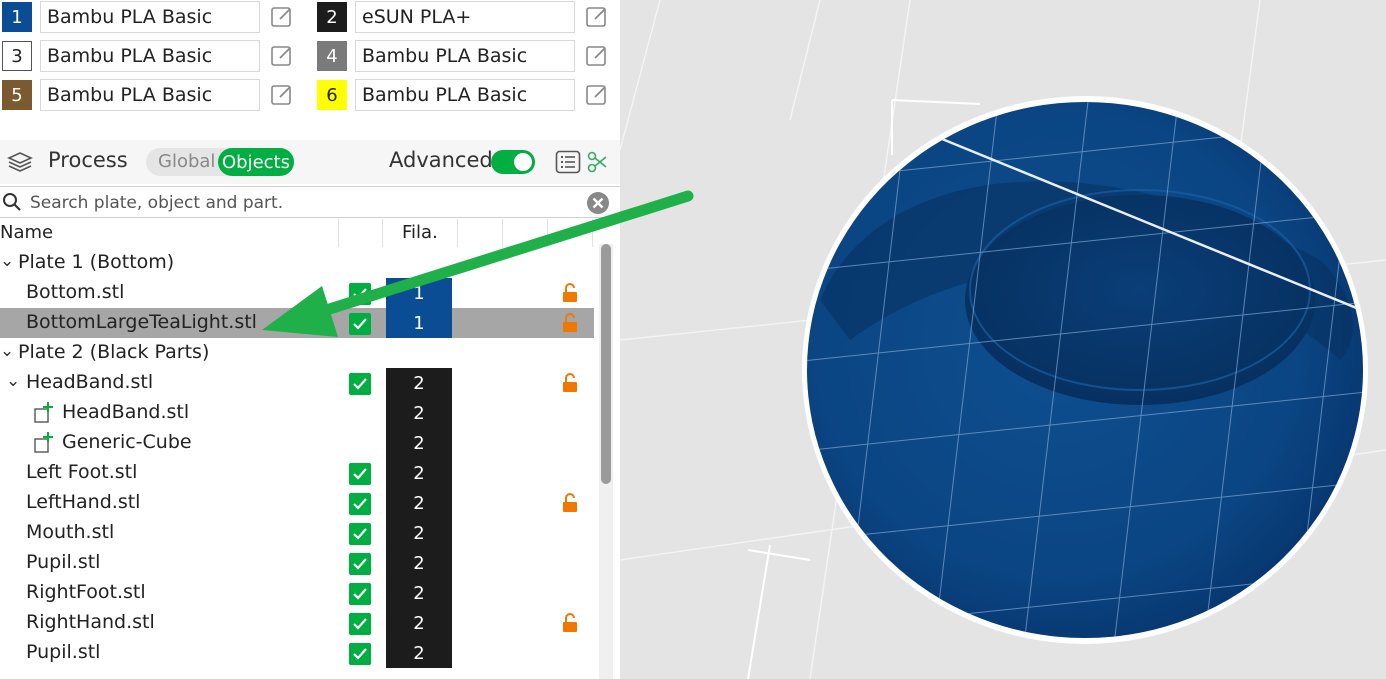  I want to click on object-label: Pupil.stl, so click(63, 562).